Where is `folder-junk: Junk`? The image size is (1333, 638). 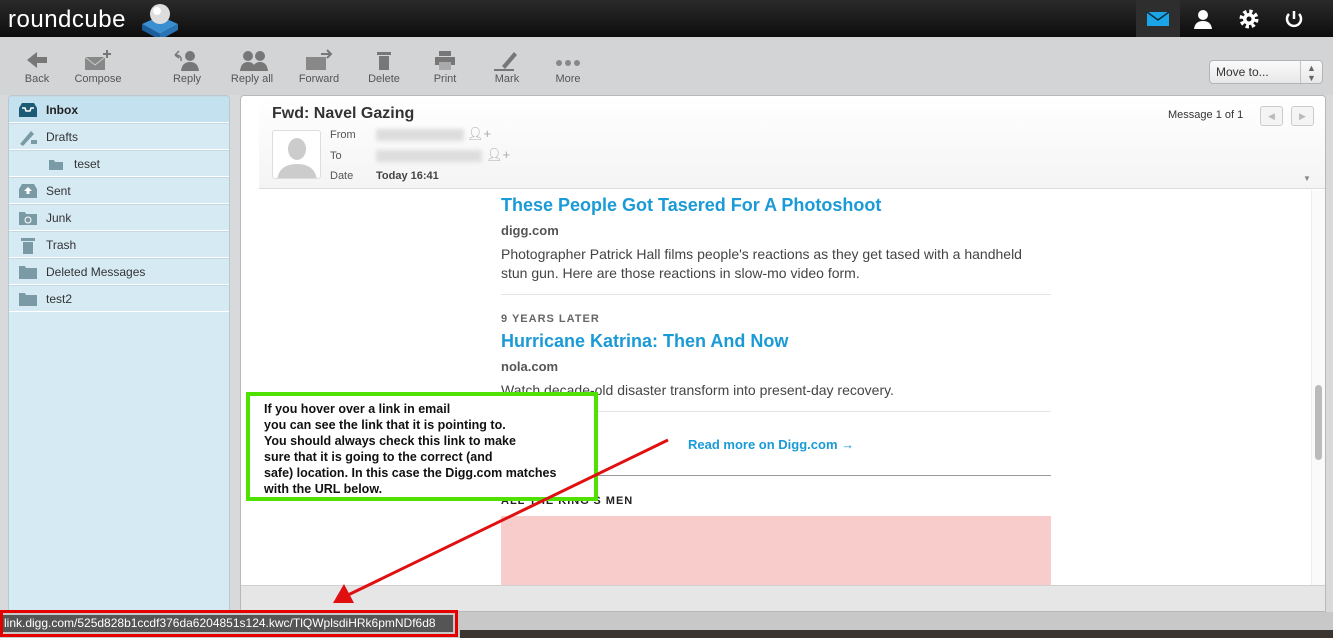 folder-junk: Junk is located at coordinates (119, 217).